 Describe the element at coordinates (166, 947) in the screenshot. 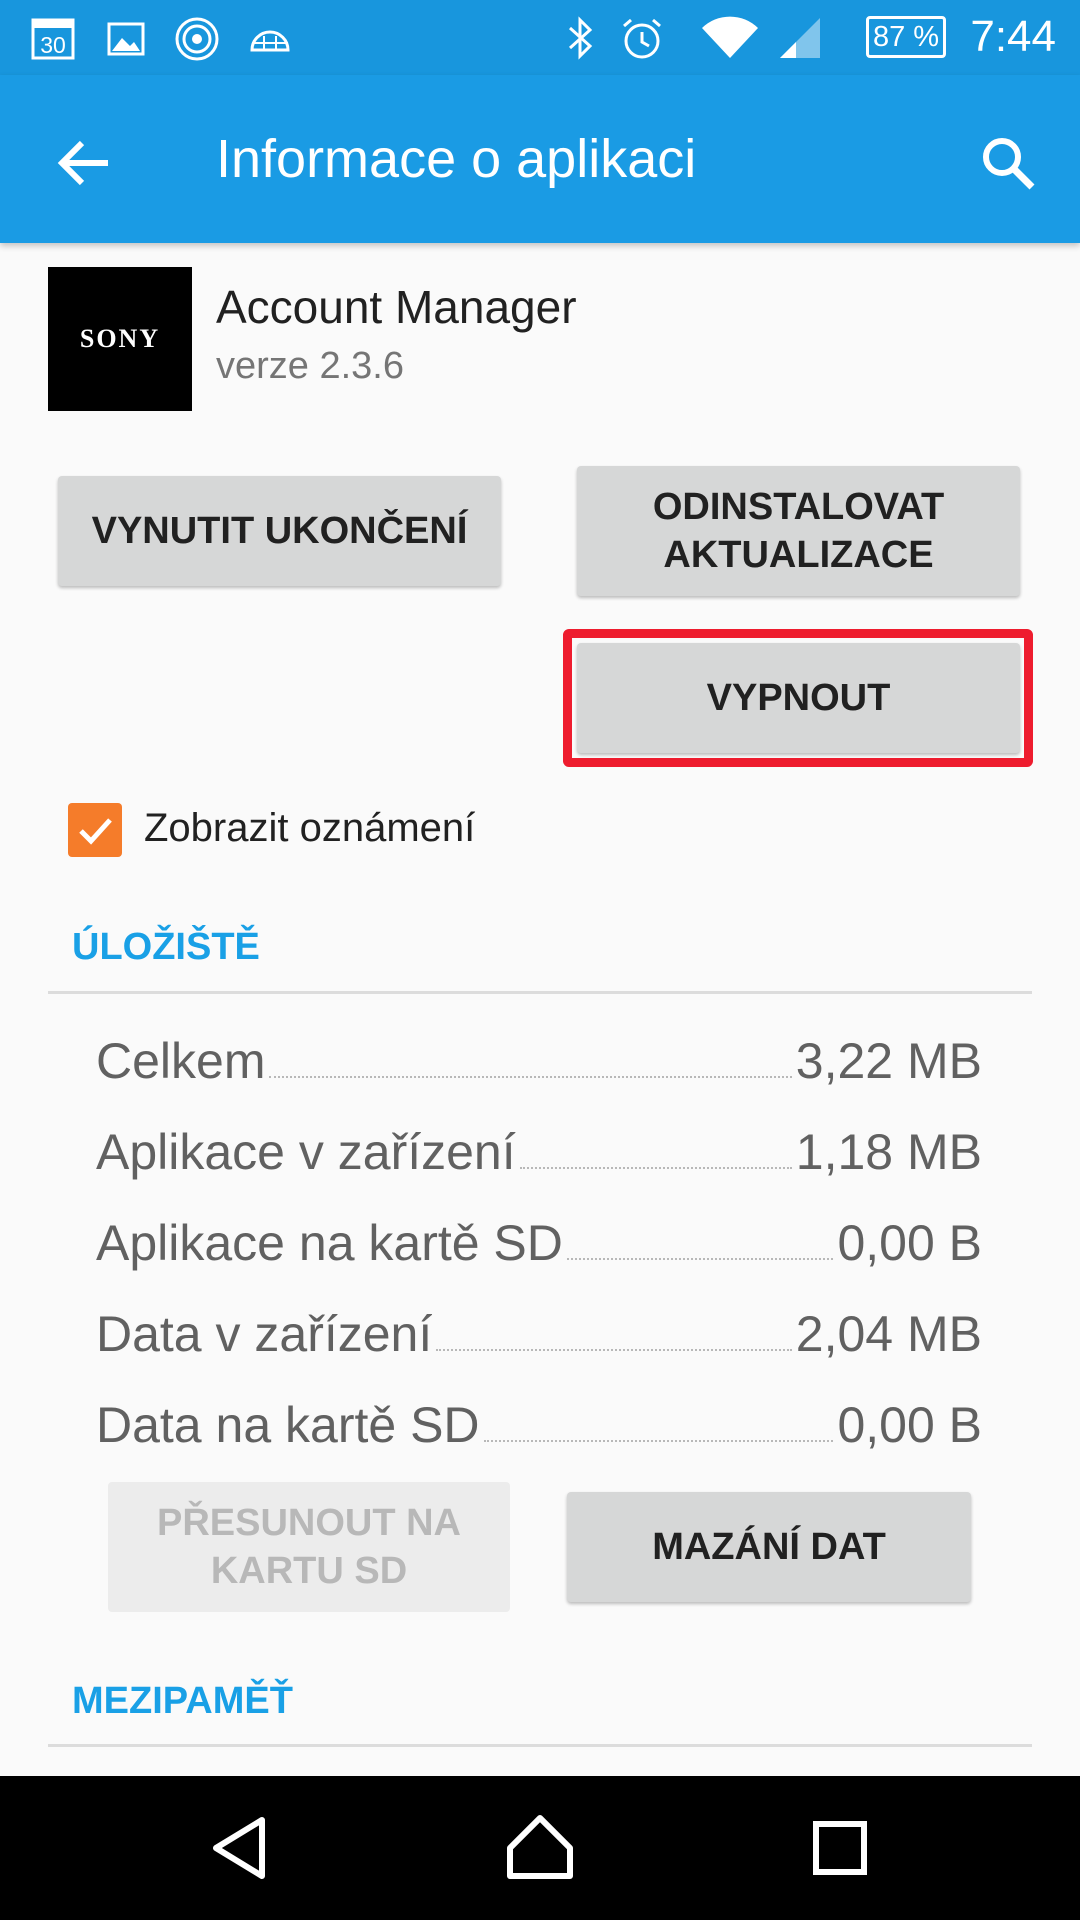

I see `storage-header: ÚLOŽIŠTĚ` at that location.